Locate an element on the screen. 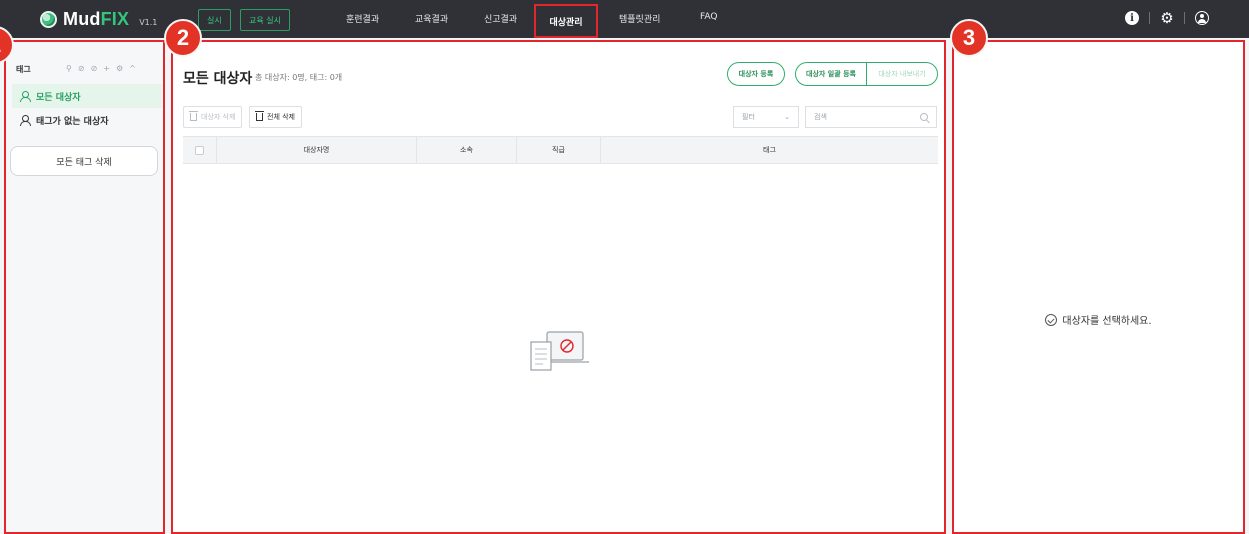 The height and width of the screenshot is (534, 1249). select-target-prompt: 대상자를 선택하세요. is located at coordinates (1107, 321).